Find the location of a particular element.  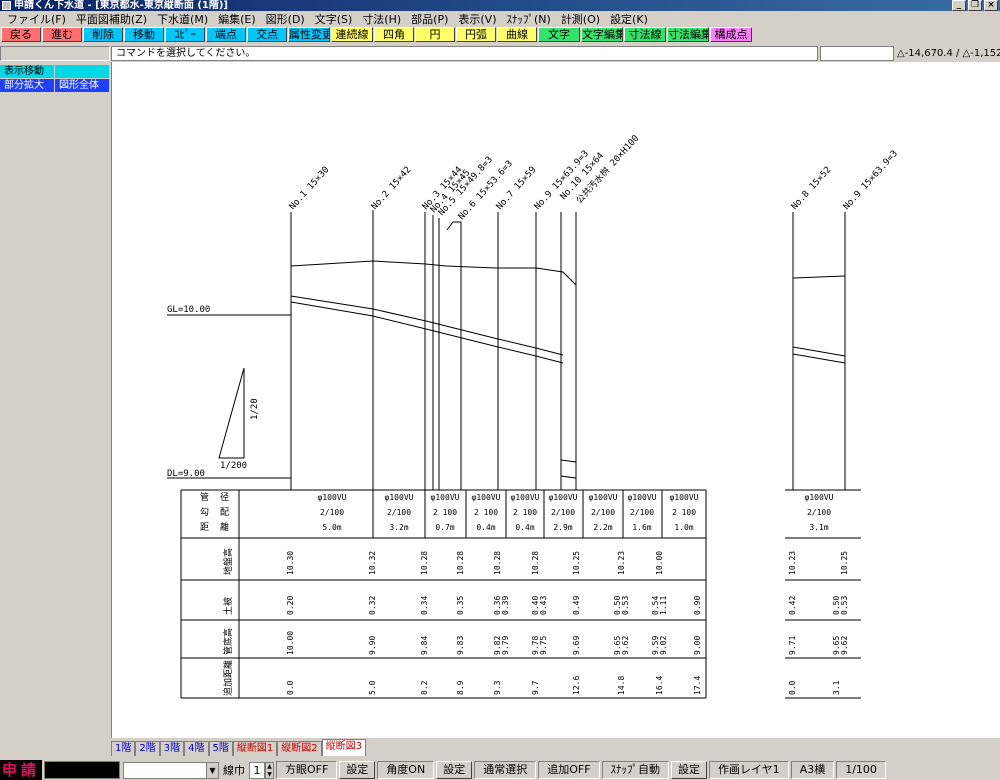

invert-value: 9.75 is located at coordinates (543, 645).